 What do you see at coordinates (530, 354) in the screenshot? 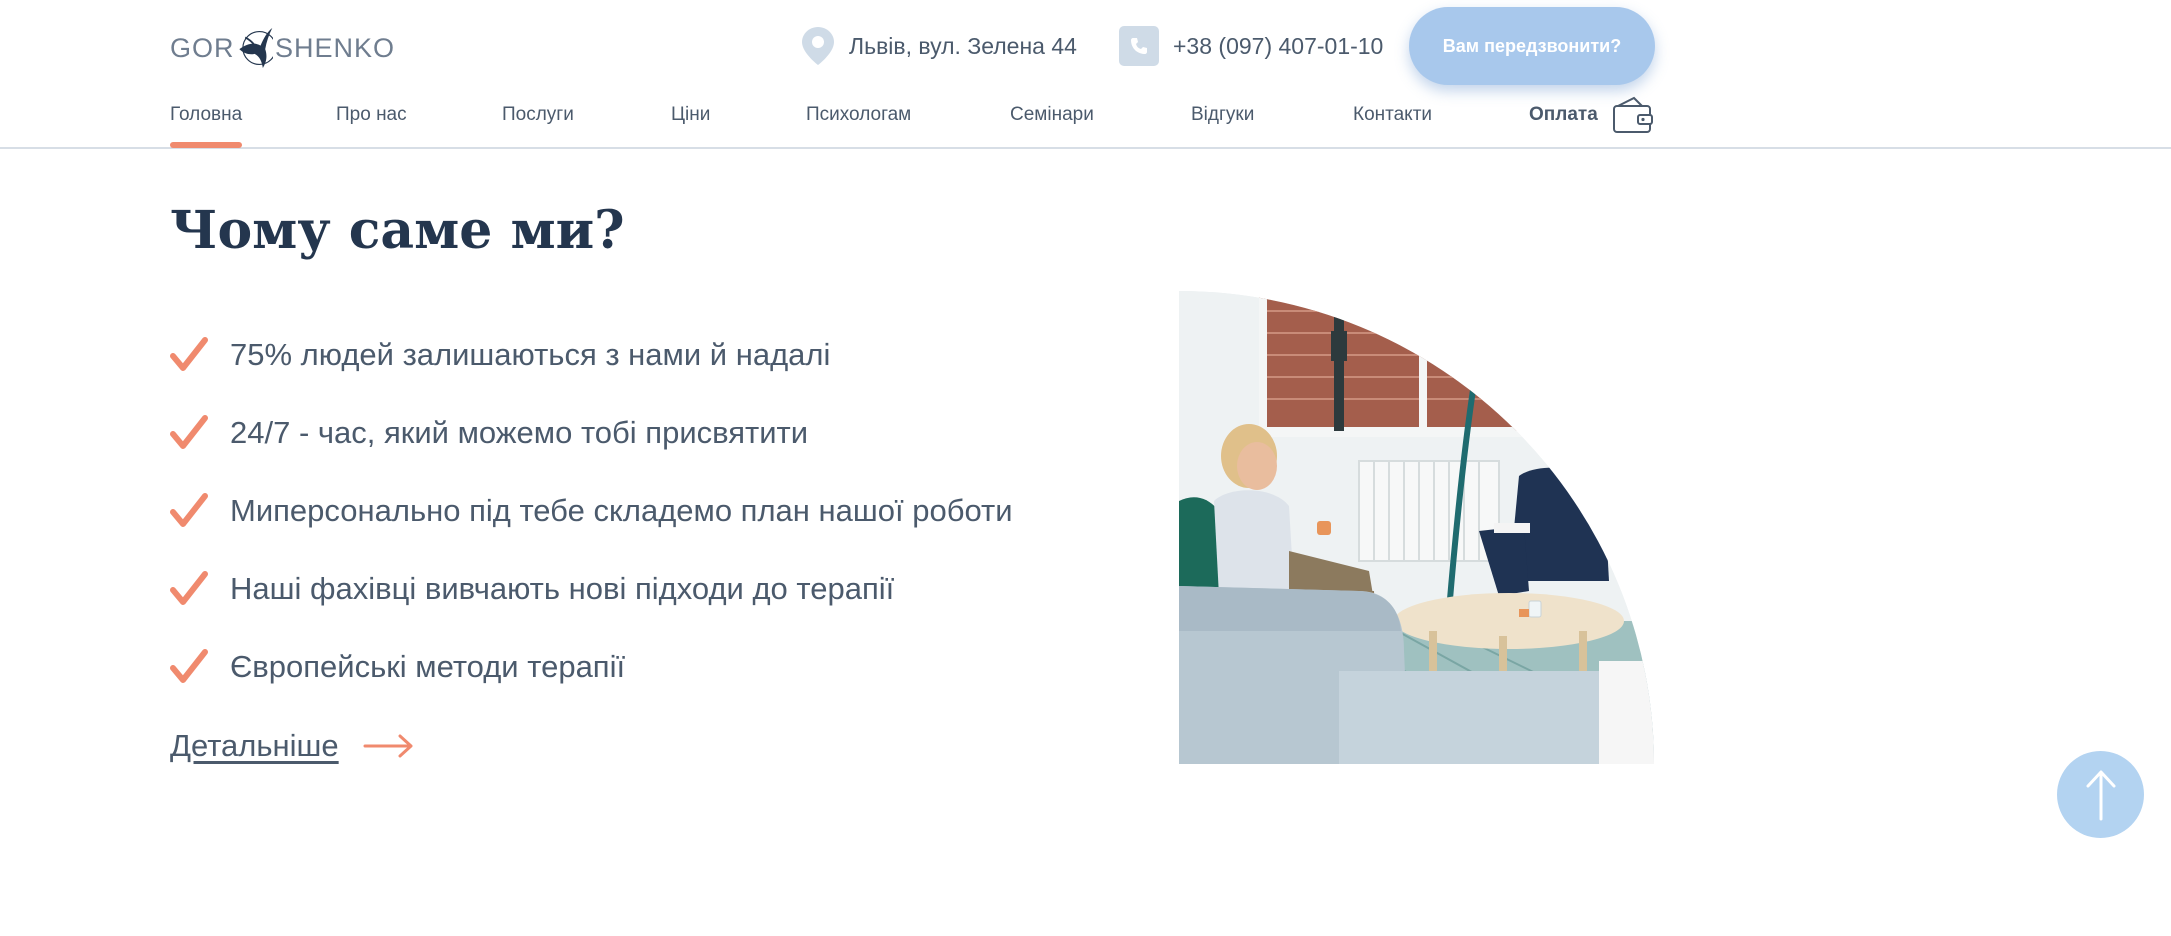
I see `feature-label: 75% людей залишаються з нами й надалі` at bounding box center [530, 354].